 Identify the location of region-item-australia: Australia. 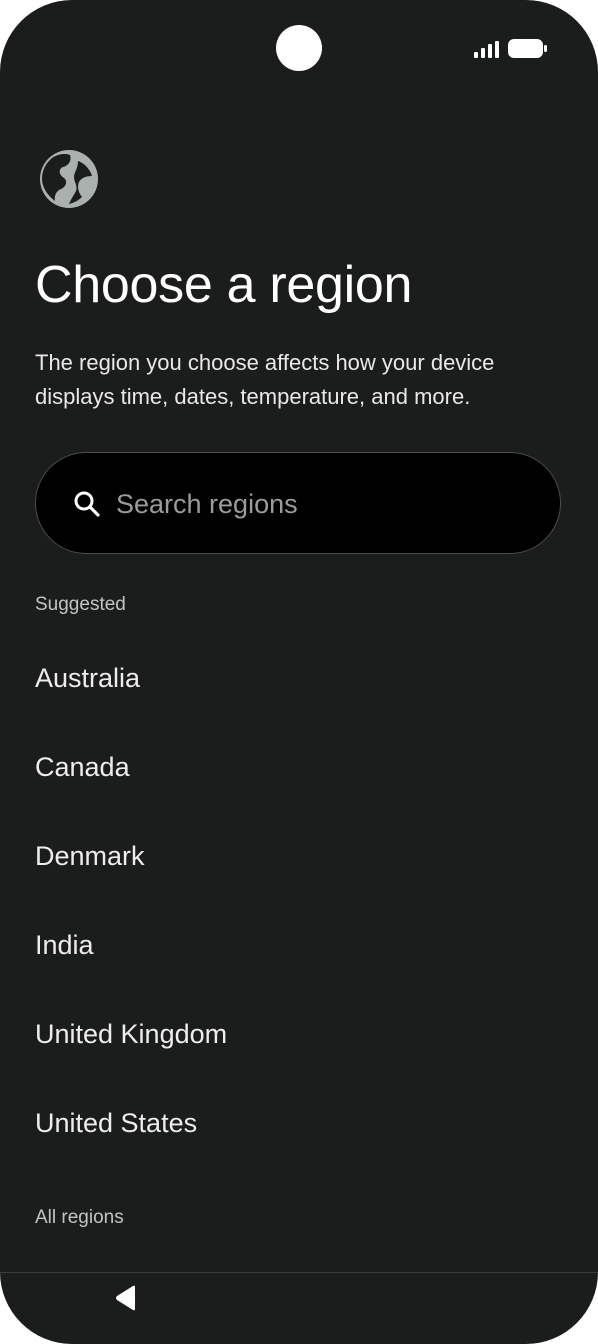
(299, 678).